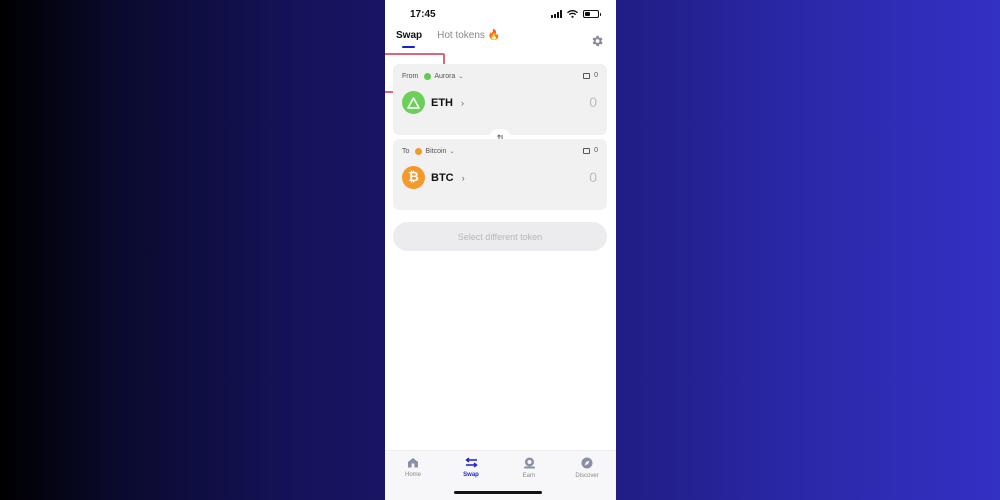  Describe the element at coordinates (500, 174) in the screenshot. I see `to-token-card: To Bitcoin ⌄ 0 ₿ BTC › 0` at that location.